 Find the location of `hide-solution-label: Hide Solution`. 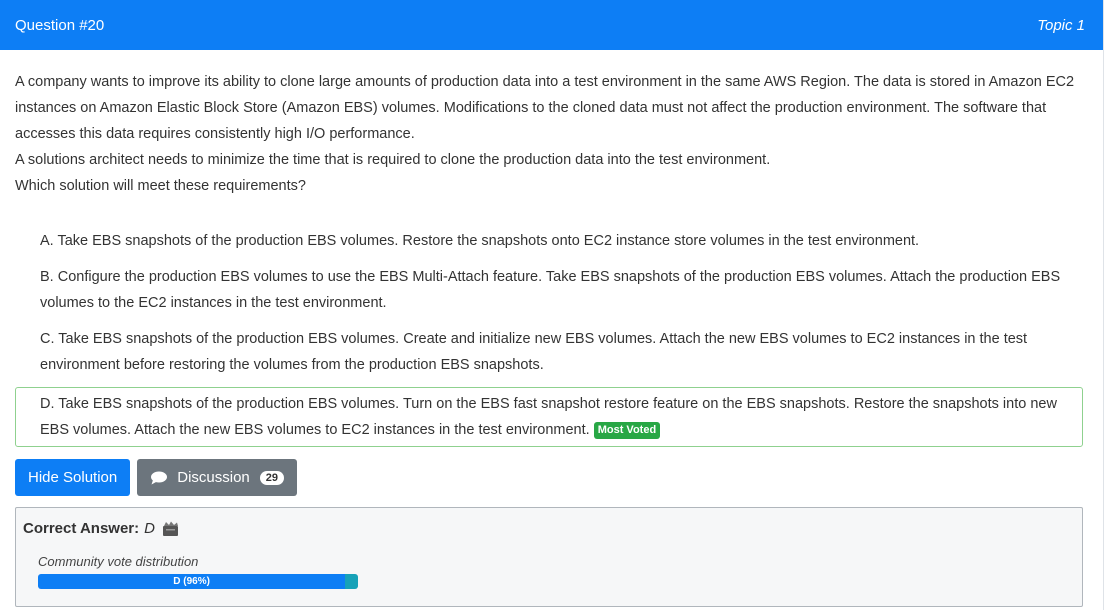

hide-solution-label: Hide Solution is located at coordinates (73, 477).